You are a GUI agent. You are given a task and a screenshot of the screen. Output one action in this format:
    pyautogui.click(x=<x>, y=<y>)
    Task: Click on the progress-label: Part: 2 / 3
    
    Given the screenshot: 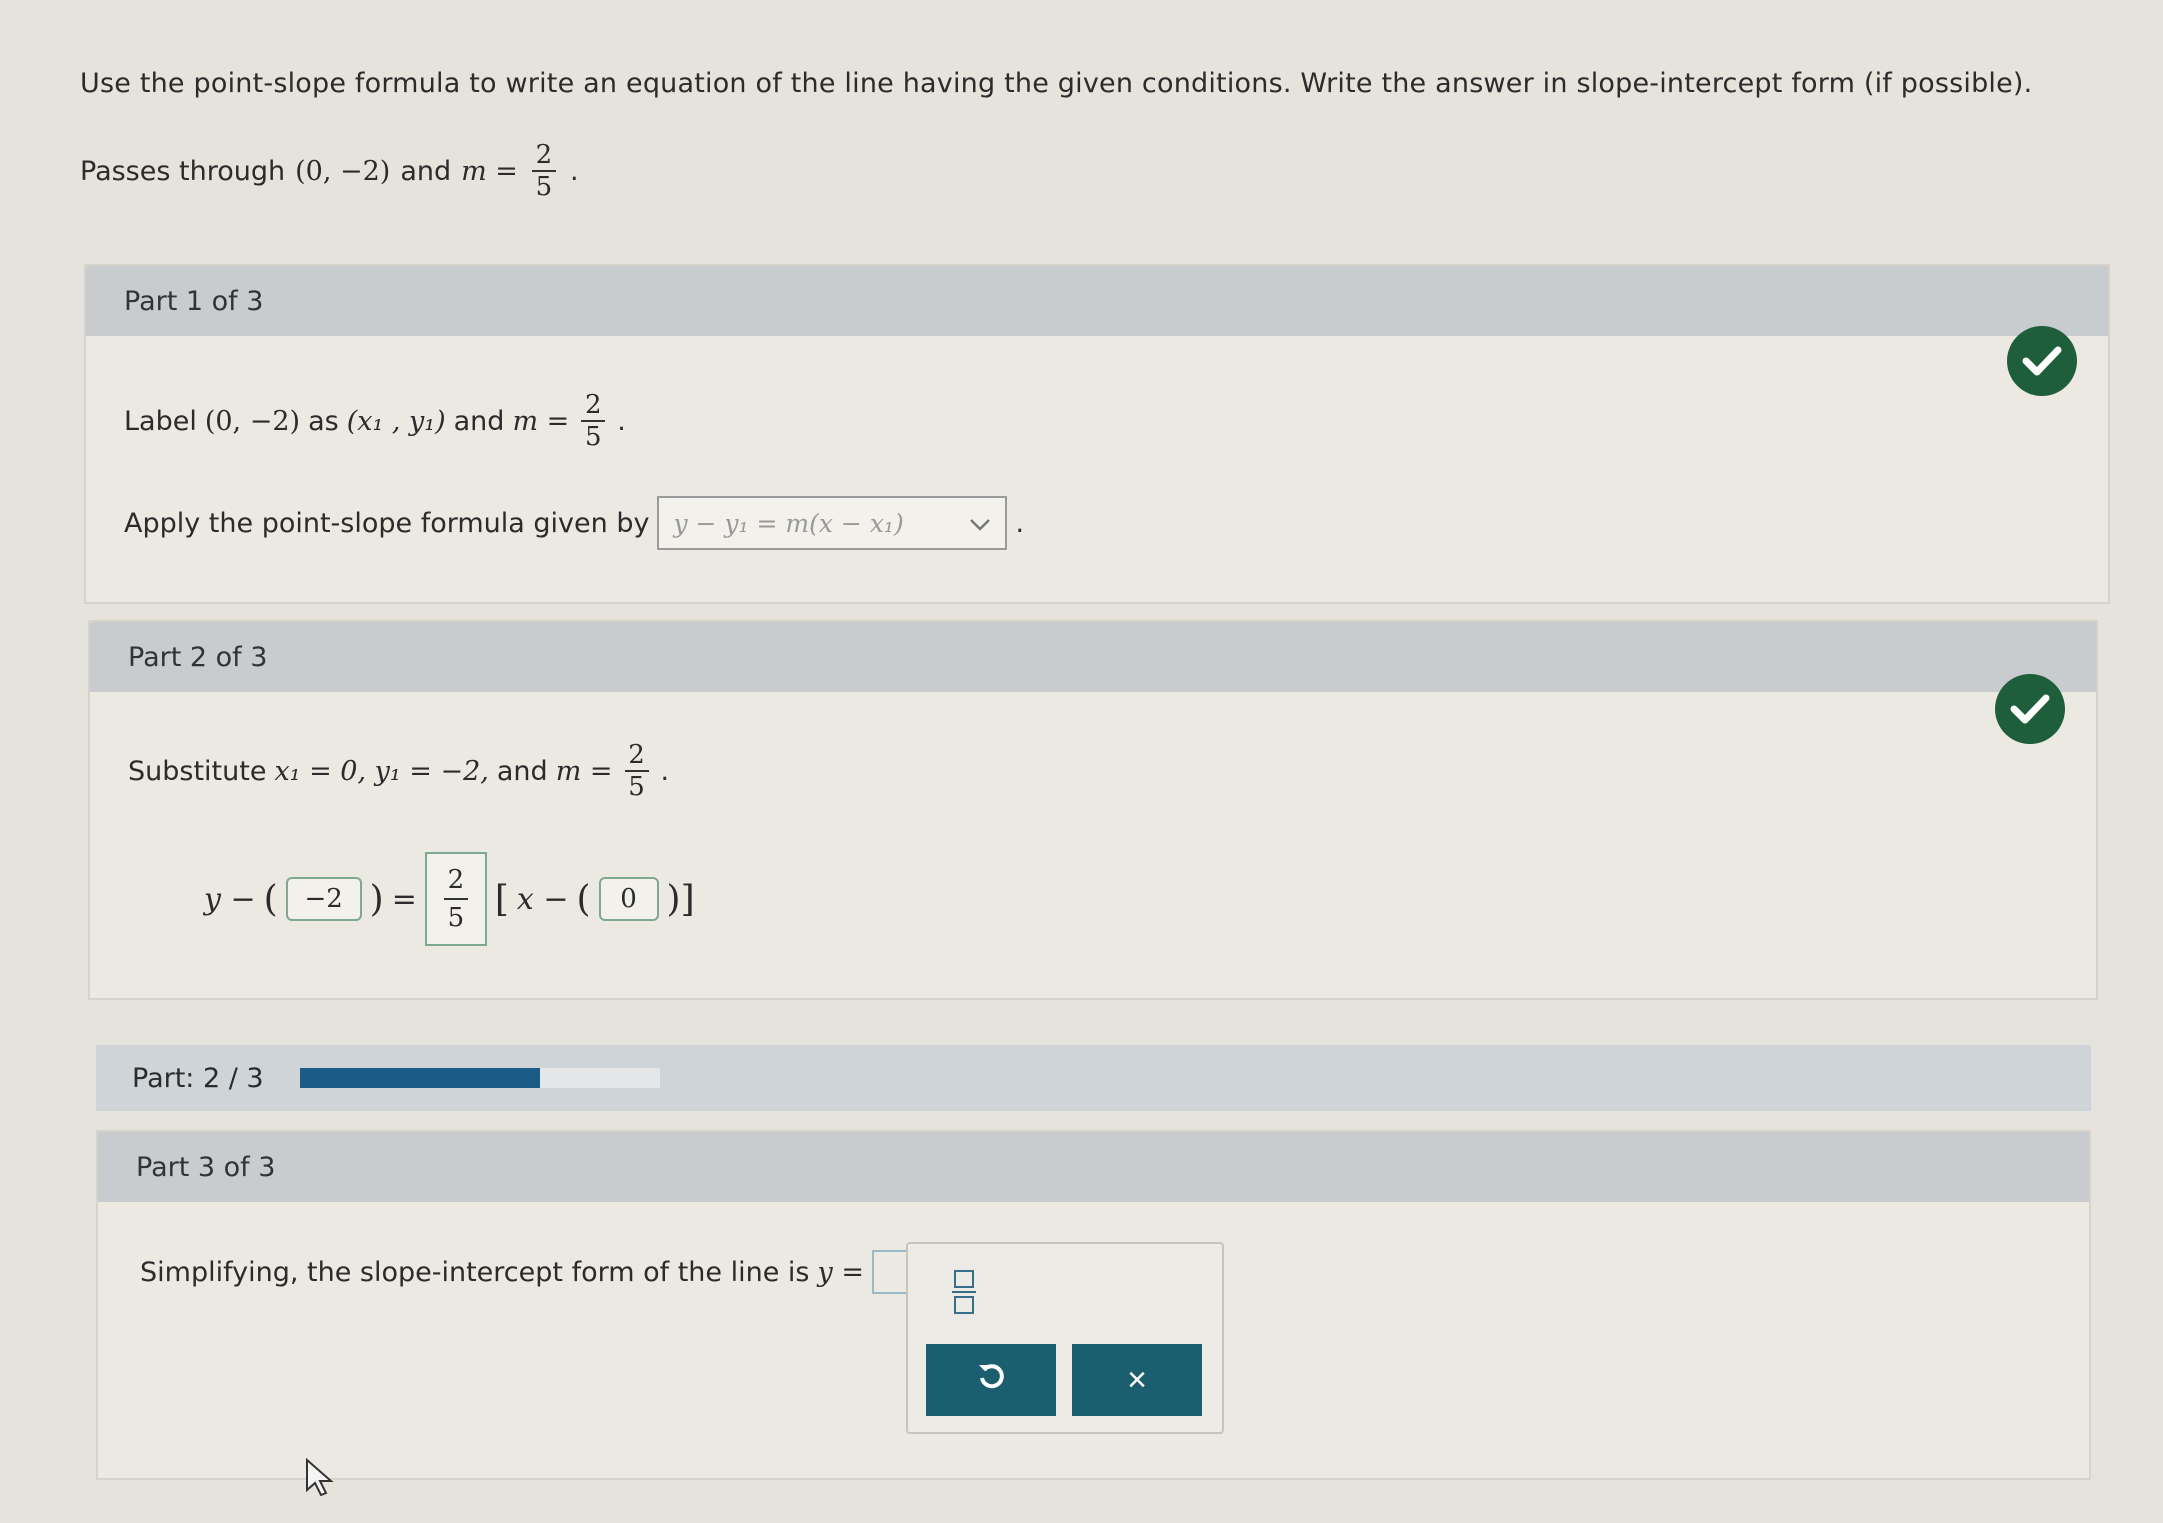 What is the action you would take?
    pyautogui.click(x=198, y=1078)
    